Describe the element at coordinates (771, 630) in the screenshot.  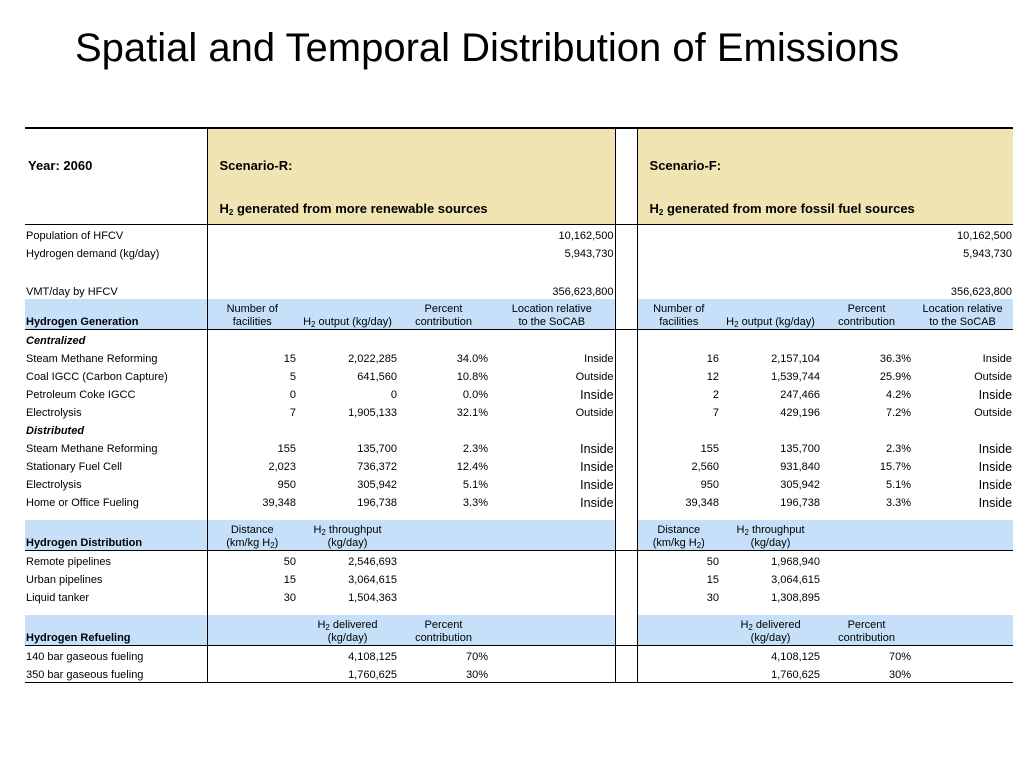
I see `column-header-delivered: H2 delivered (kg/day)` at that location.